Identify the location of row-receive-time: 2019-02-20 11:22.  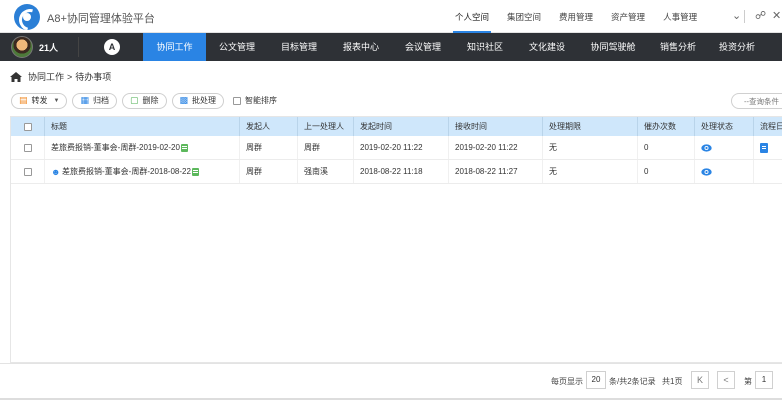
(496, 147).